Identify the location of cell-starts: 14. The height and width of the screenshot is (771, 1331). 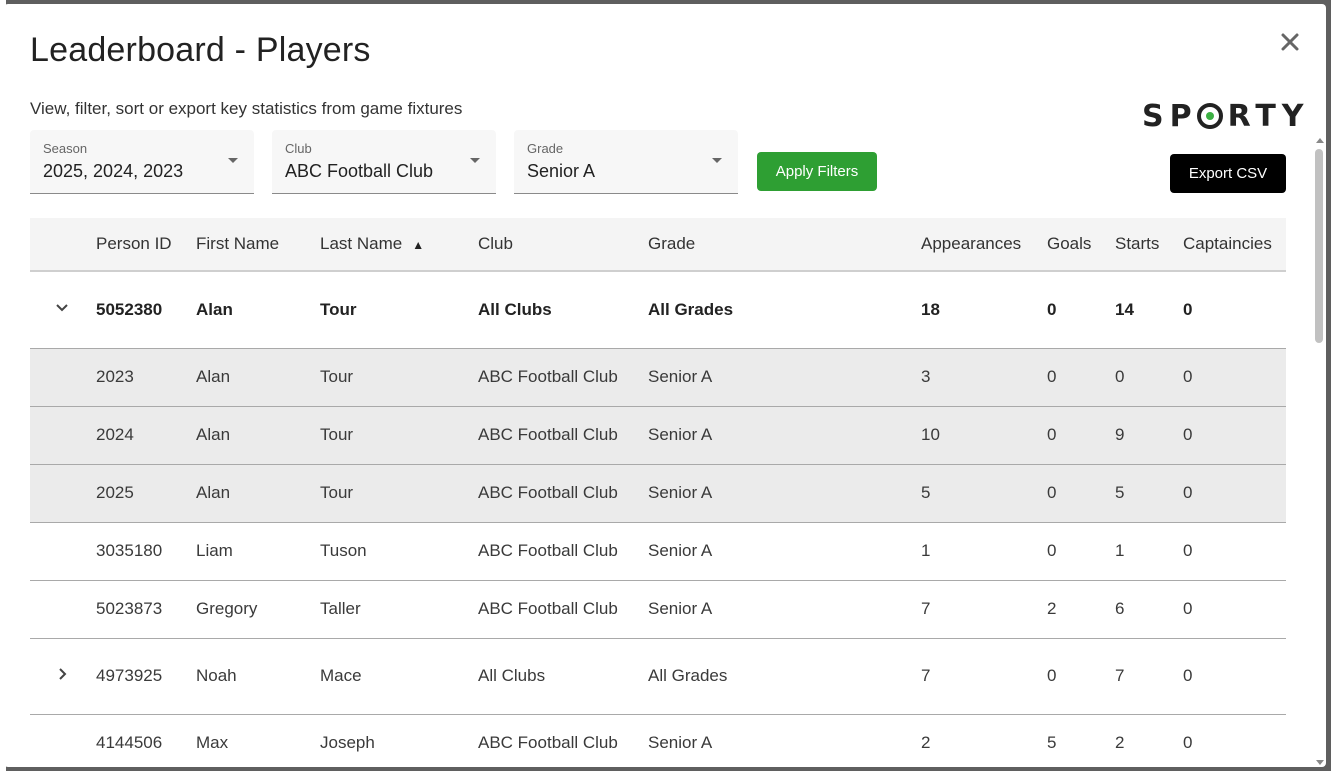
(1149, 310).